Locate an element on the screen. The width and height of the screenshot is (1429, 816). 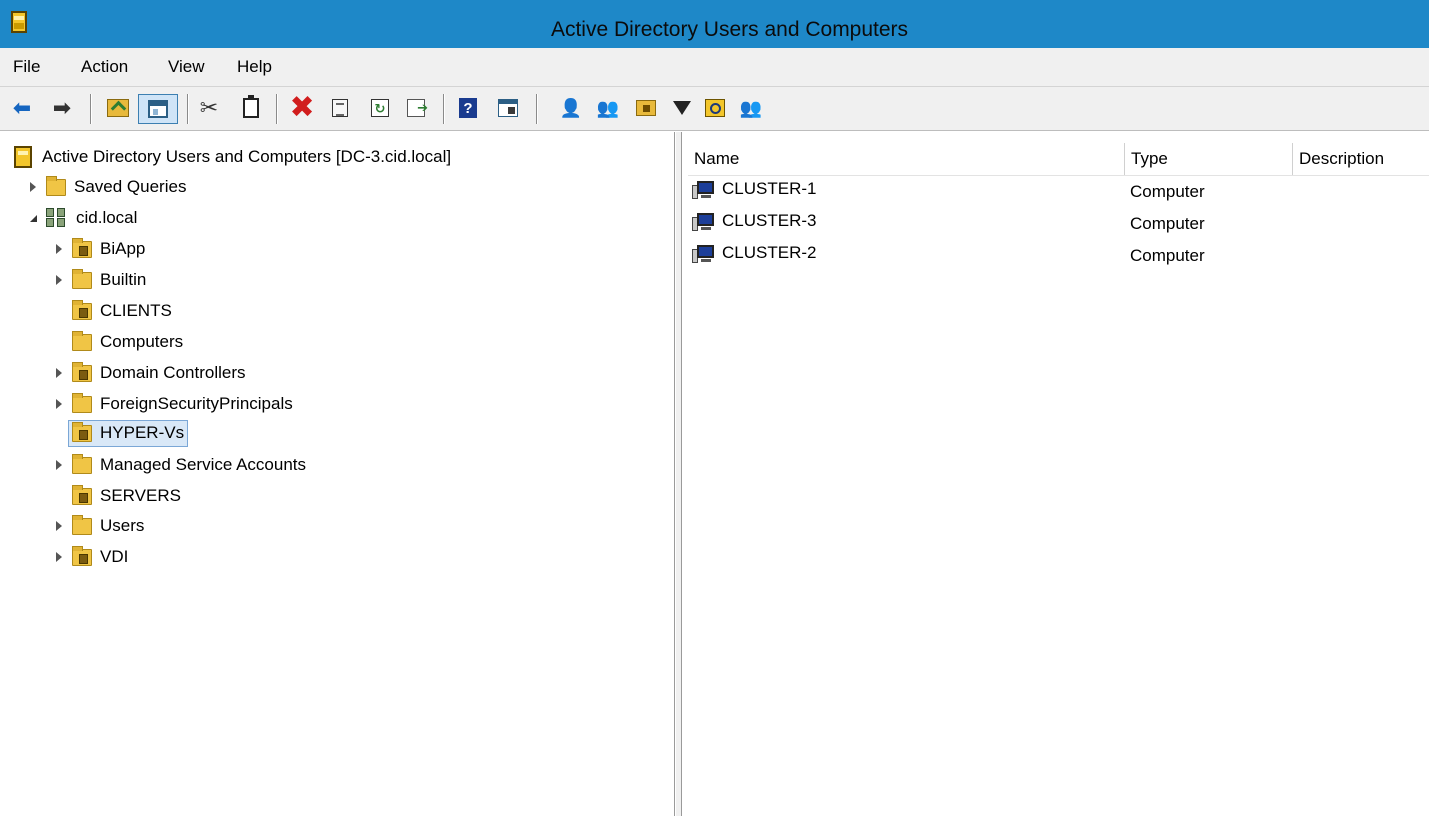
tree-item-servers: SERVERS is located at coordinates (116, 496).